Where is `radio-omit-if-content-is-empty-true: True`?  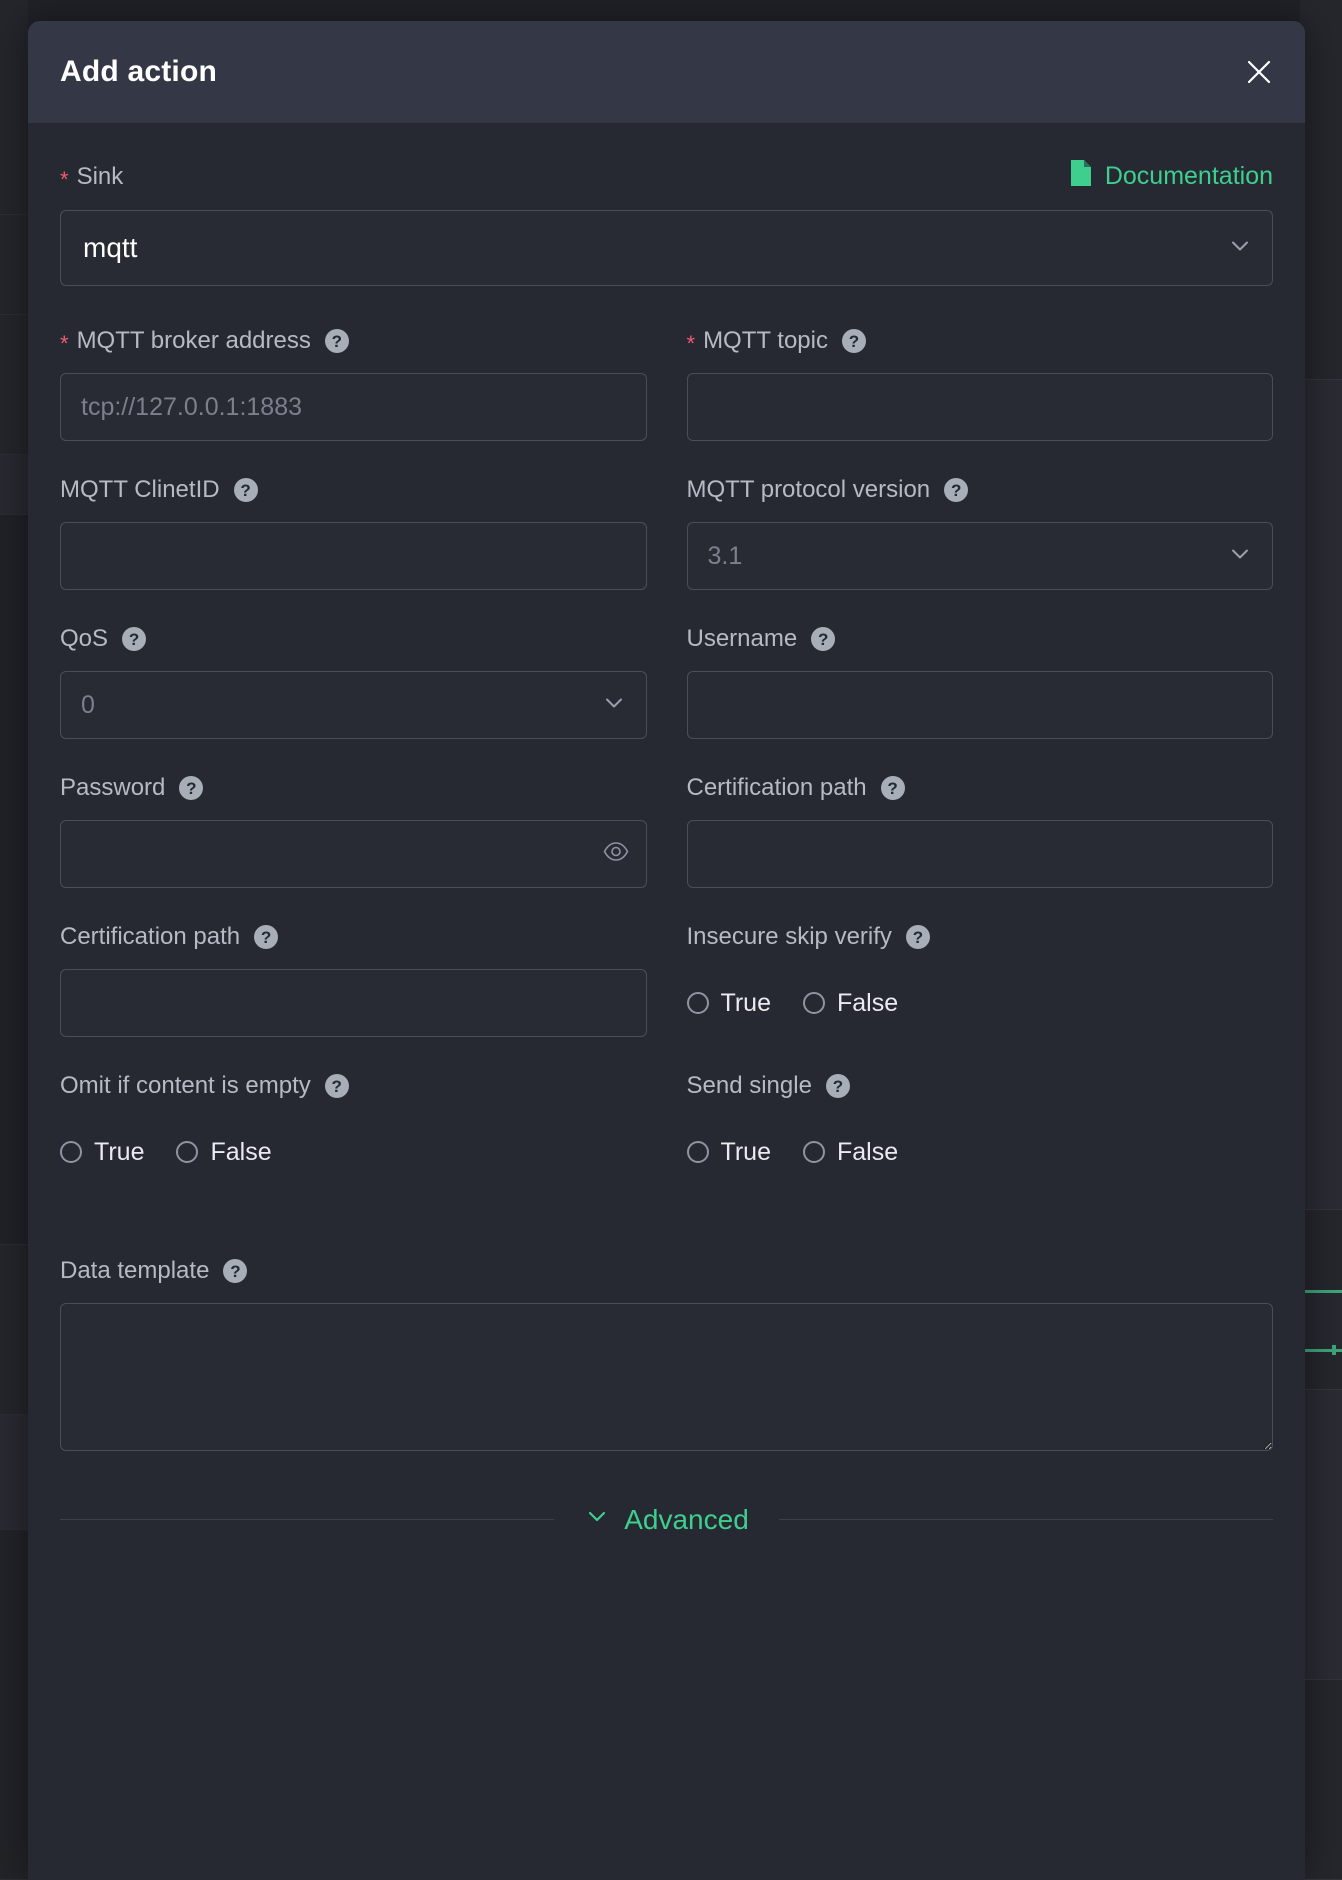 radio-omit-if-content-is-empty-true: True is located at coordinates (102, 1152).